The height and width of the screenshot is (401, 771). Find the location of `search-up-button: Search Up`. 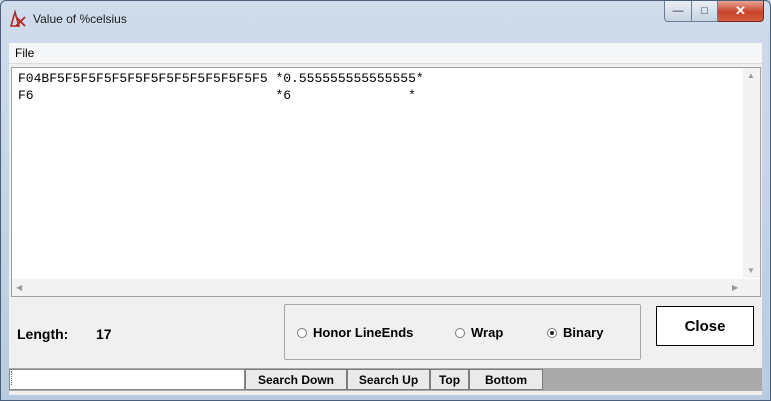

search-up-button: Search Up is located at coordinates (388, 379).